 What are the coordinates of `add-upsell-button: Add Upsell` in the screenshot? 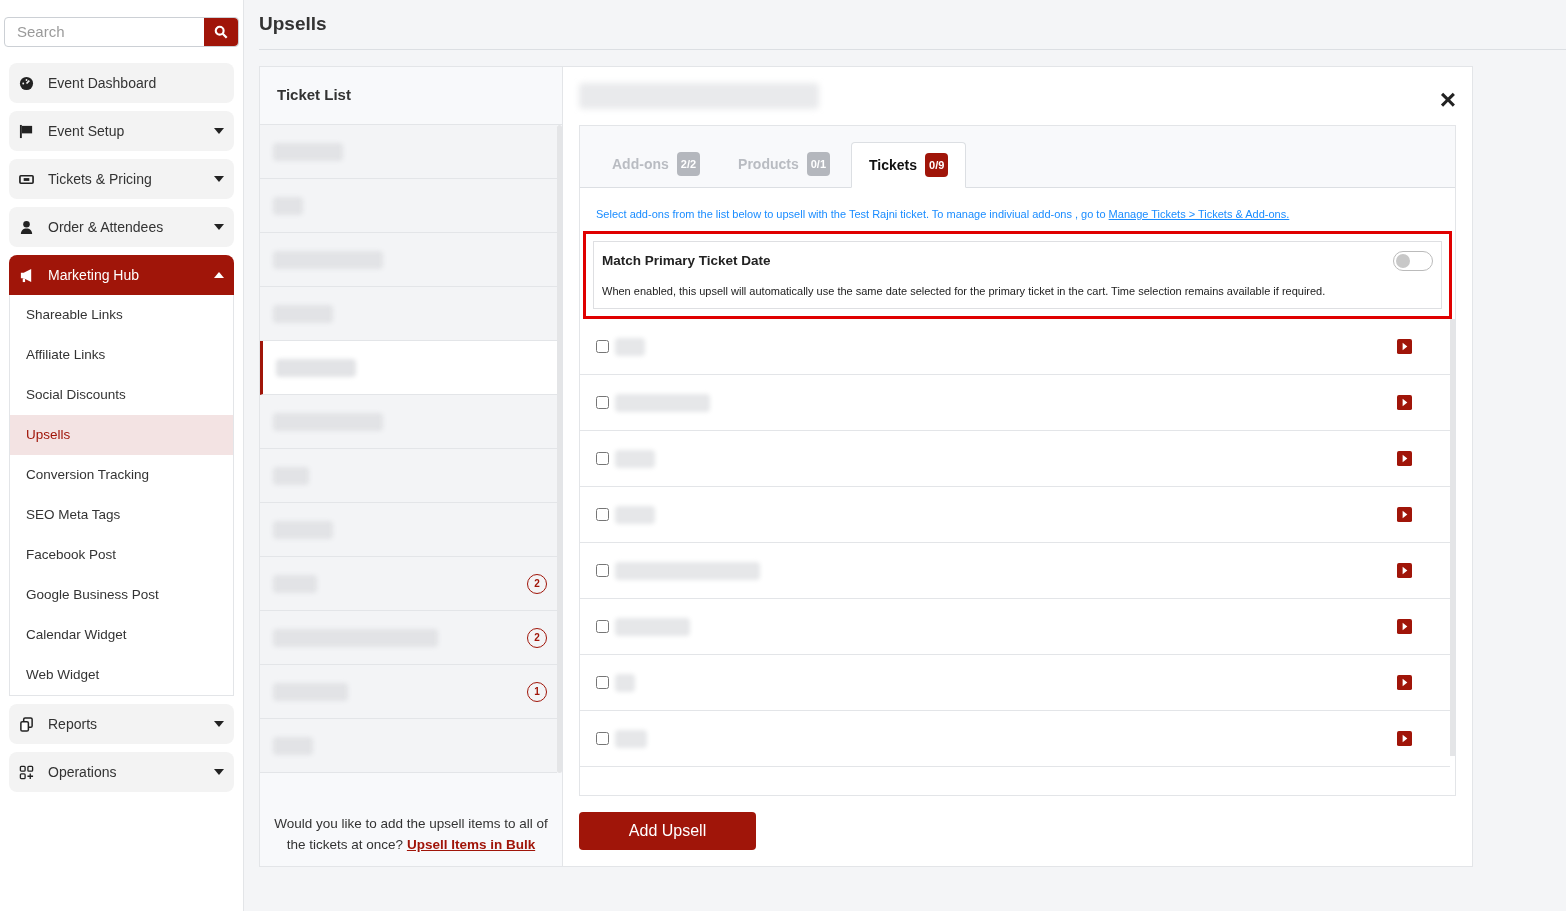 It's located at (667, 831).